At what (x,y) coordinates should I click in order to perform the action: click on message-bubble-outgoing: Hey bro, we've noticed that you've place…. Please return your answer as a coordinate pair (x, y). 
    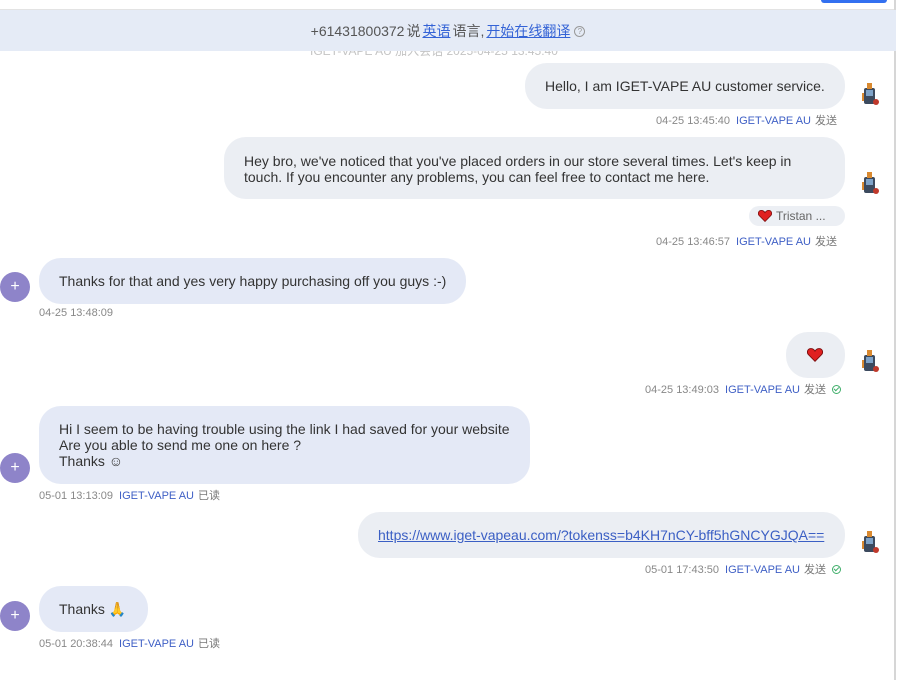
    Looking at the image, I should click on (534, 168).